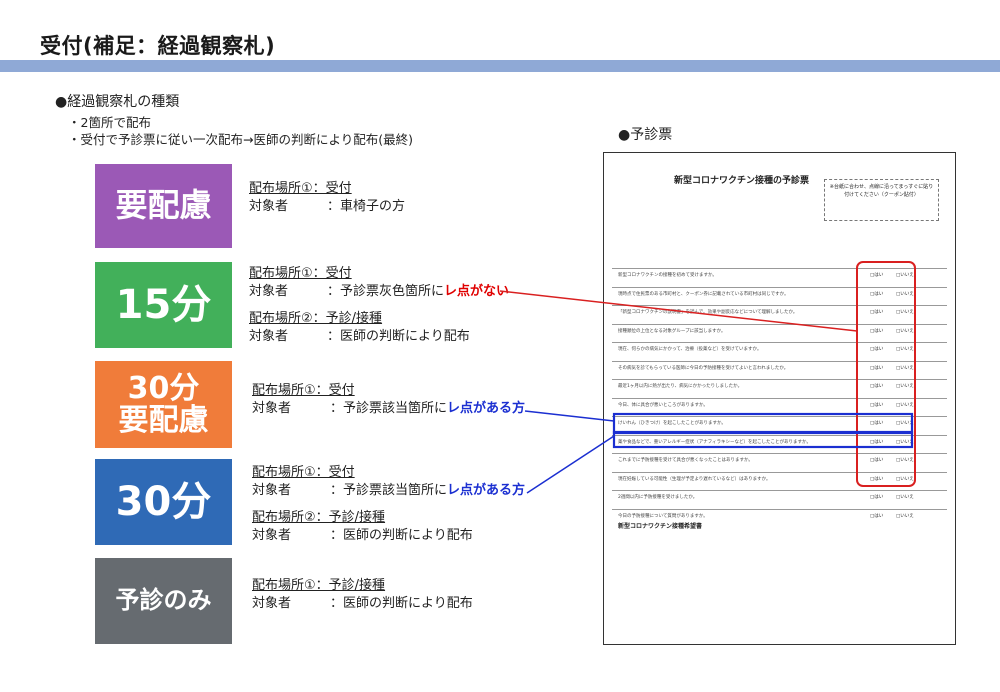 This screenshot has height=692, width=1000. Describe the element at coordinates (678, 311) in the screenshot. I see `red-connector` at that location.